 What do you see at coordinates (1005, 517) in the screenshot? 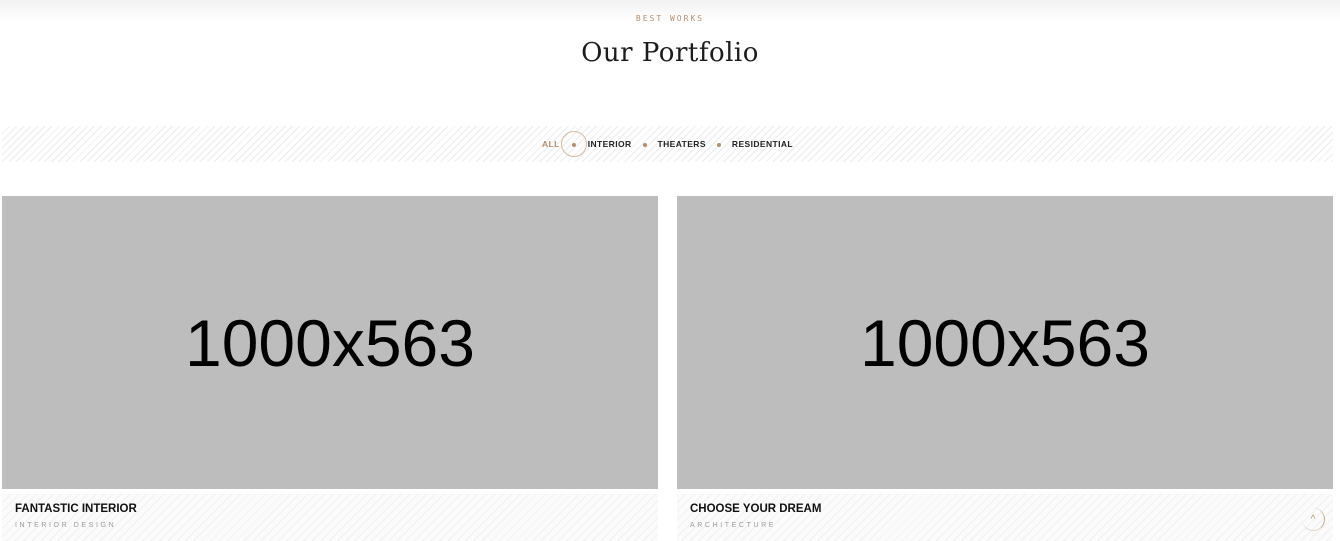
I see `portfolio-caption: CHOOSE YOUR DREAM ARCHITECTURE` at bounding box center [1005, 517].